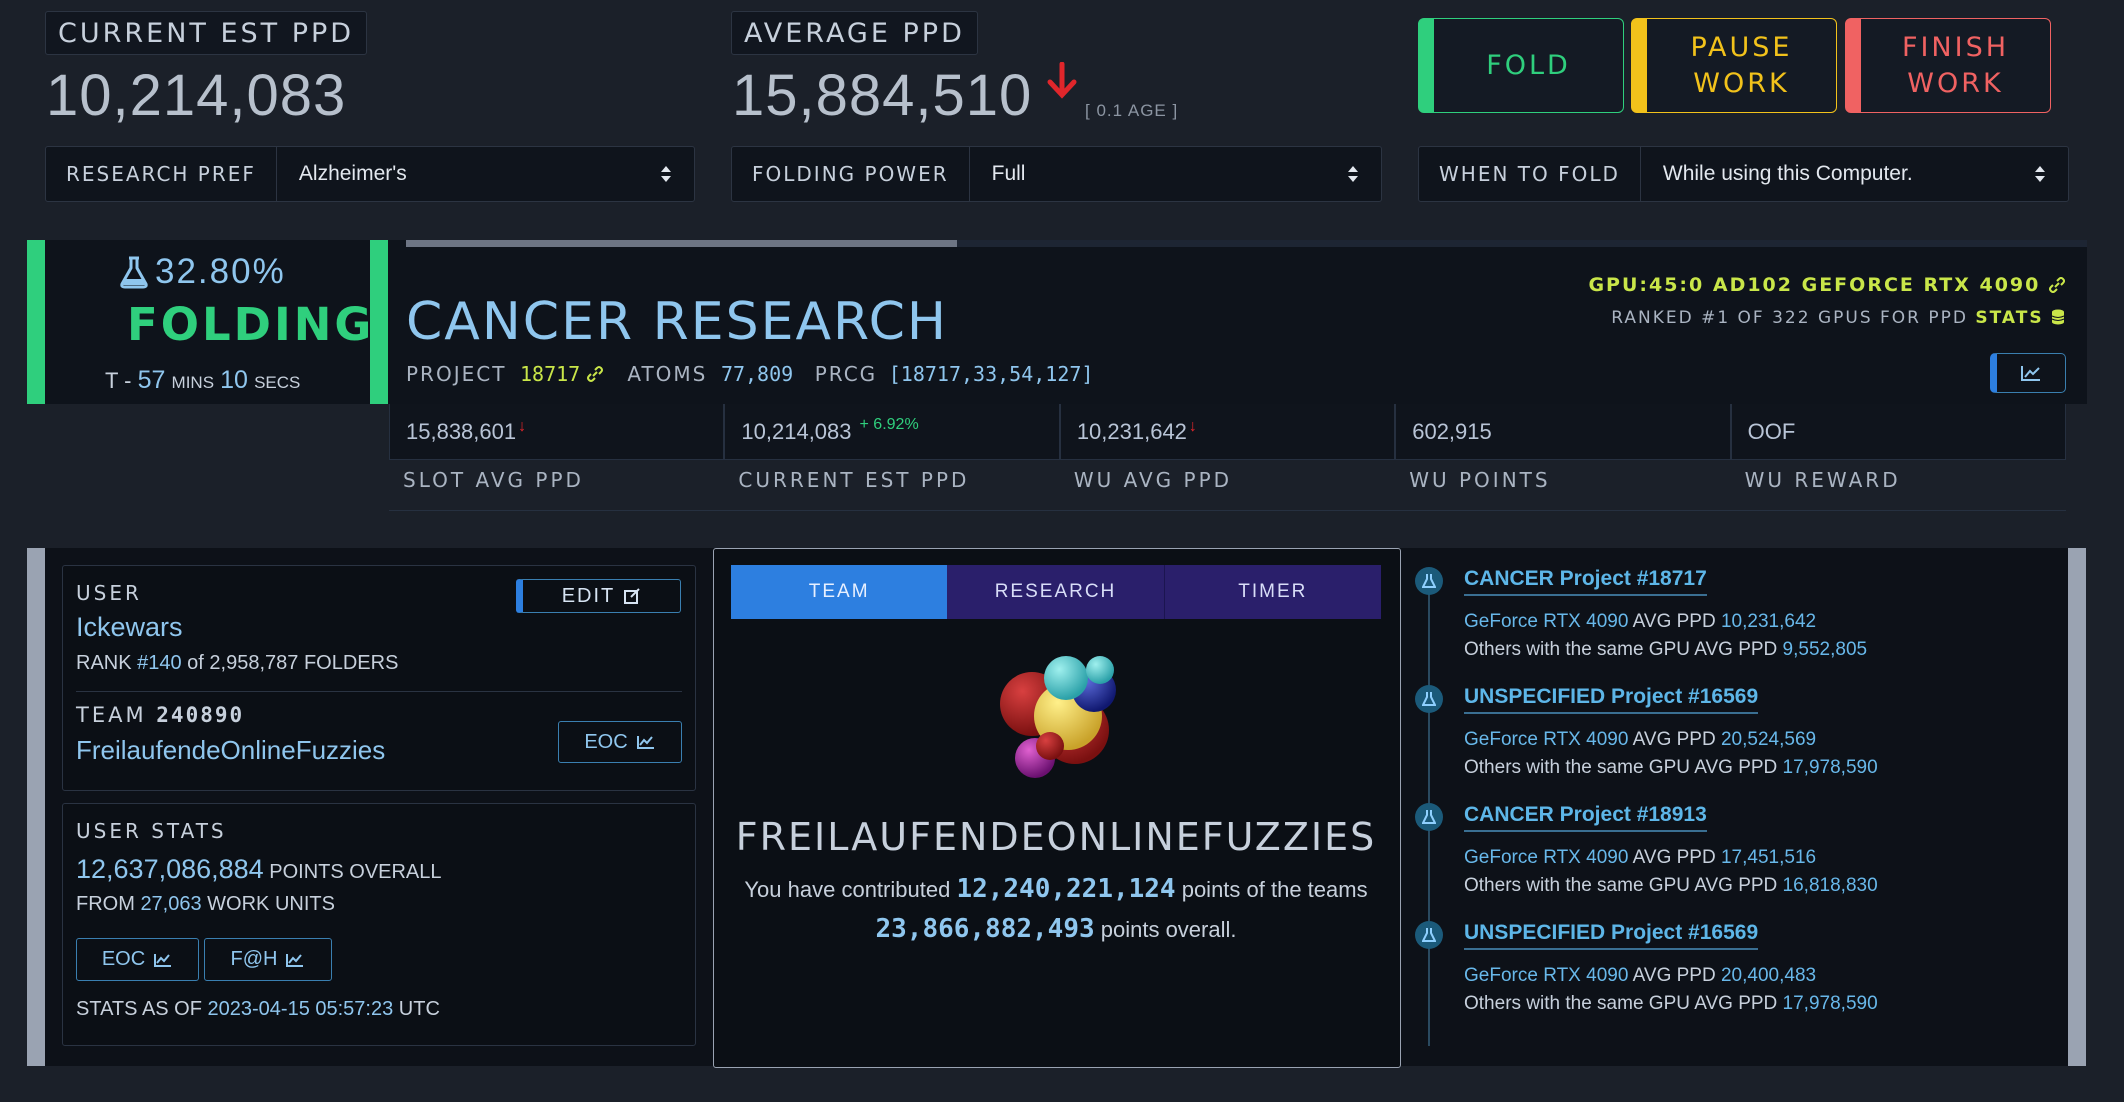 This screenshot has width=2124, height=1102. I want to click on progress-track, so click(1246, 243).